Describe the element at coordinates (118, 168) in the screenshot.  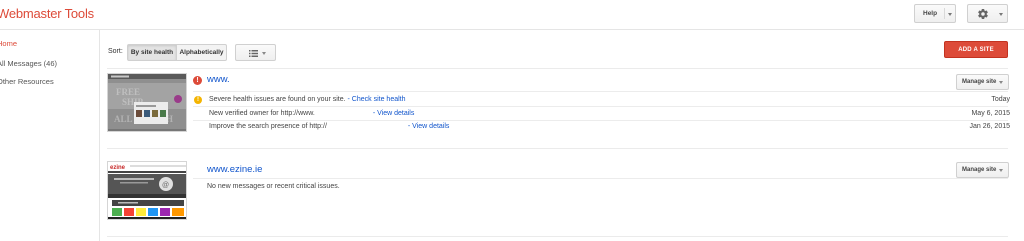
I see `svg-text: ezine` at that location.